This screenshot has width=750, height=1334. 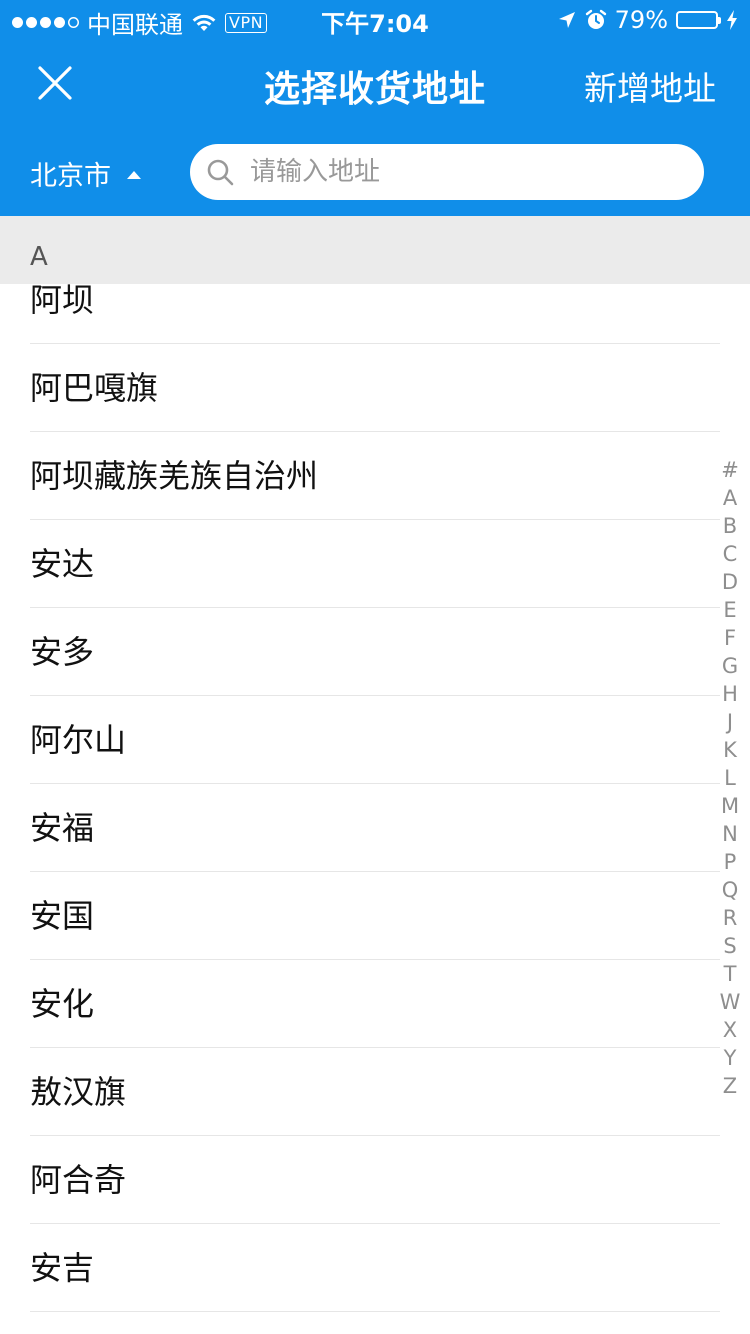 What do you see at coordinates (375, 1180) in the screenshot?
I see `list-item: 阿合奇` at bounding box center [375, 1180].